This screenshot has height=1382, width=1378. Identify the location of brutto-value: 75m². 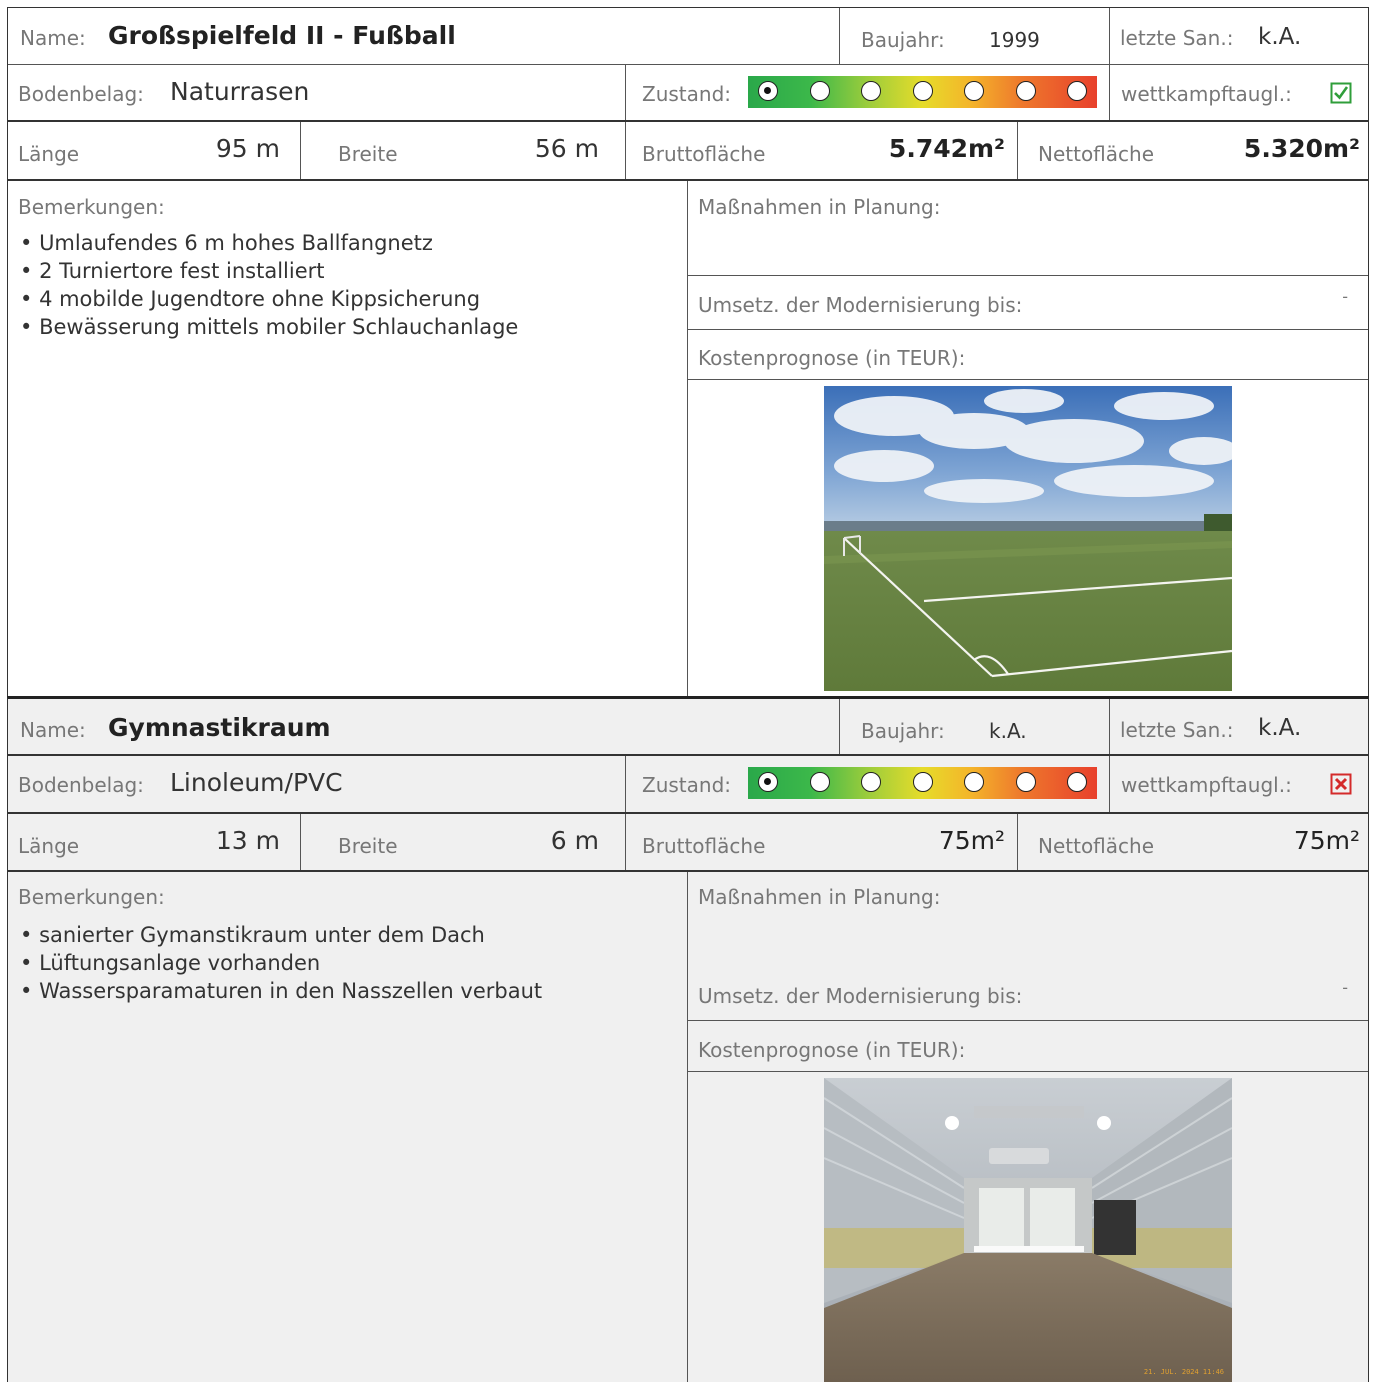
(971, 840).